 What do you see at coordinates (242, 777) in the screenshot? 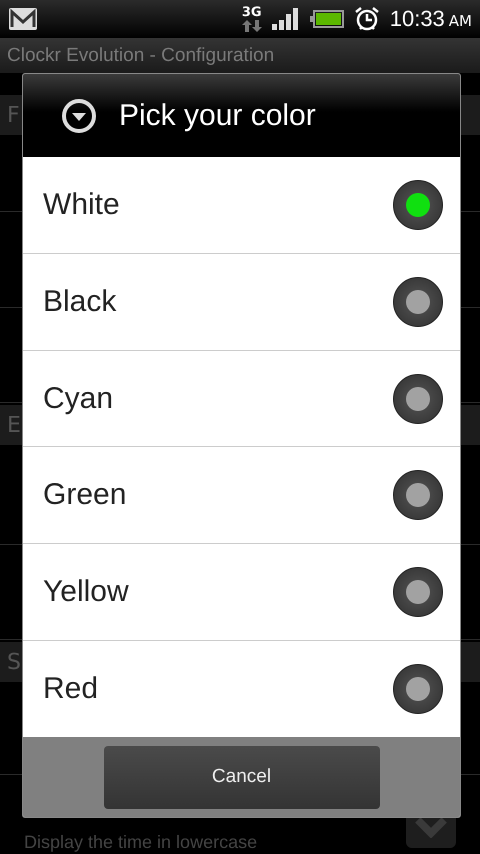
I see `cancel-button: Cancel` at bounding box center [242, 777].